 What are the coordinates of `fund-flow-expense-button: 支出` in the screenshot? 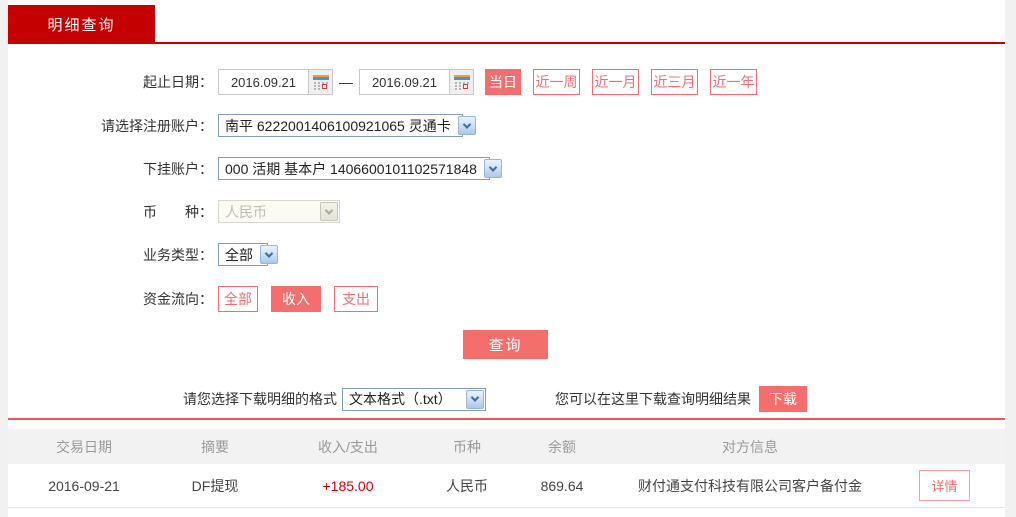 It's located at (356, 299).